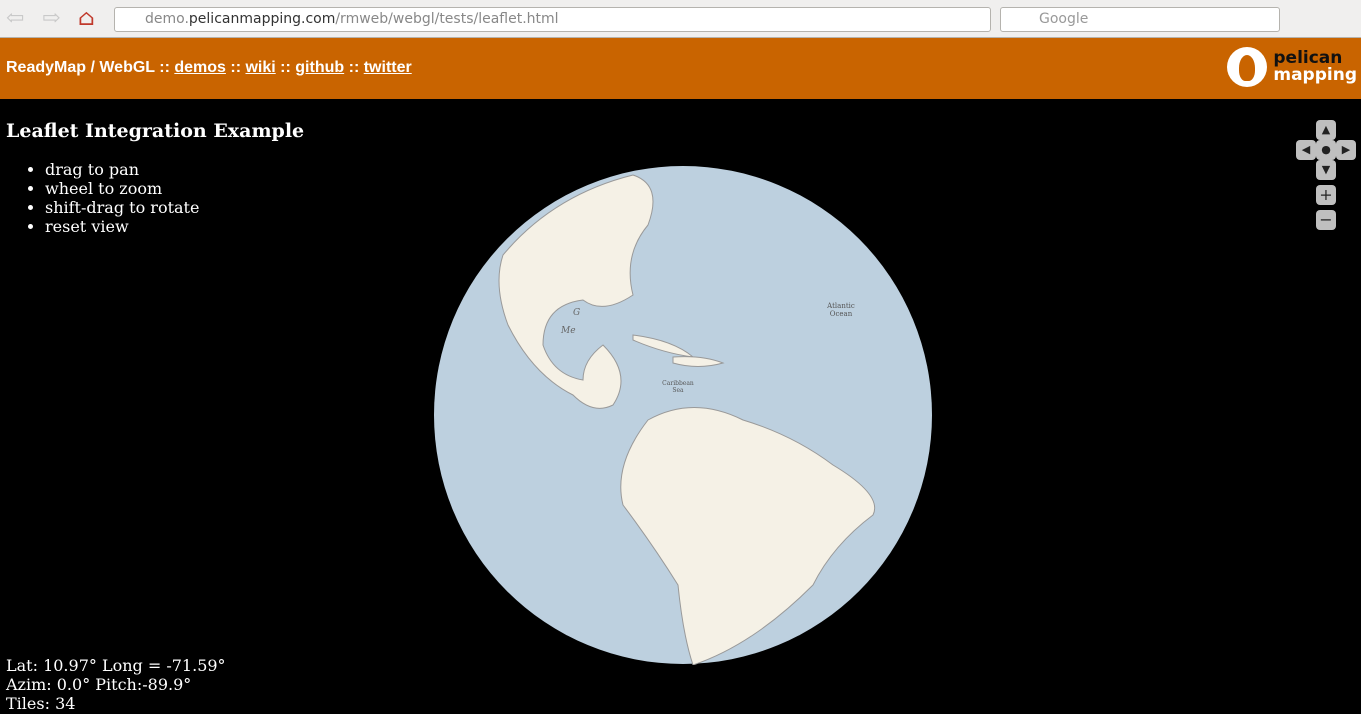  Describe the element at coordinates (841, 314) in the screenshot. I see `map-label: Ocean` at that location.